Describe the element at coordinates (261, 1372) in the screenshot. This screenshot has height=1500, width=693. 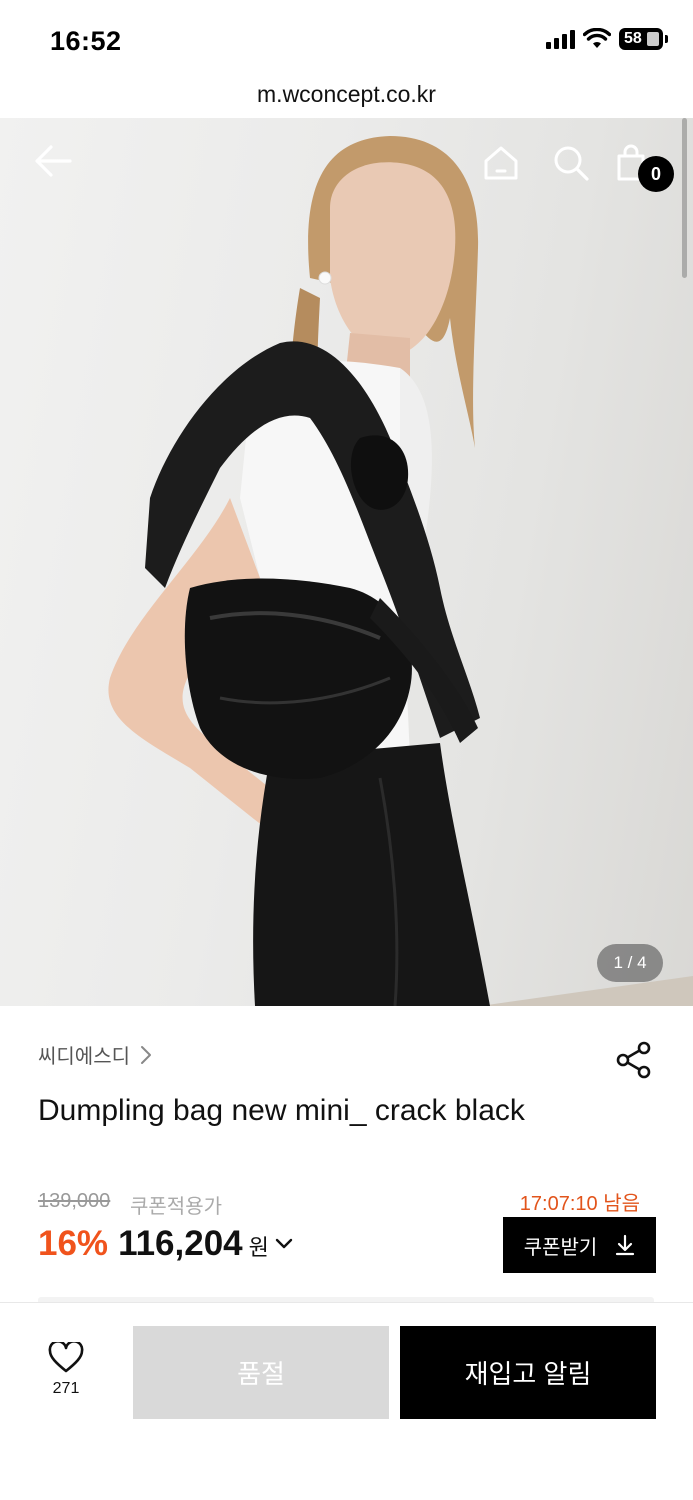
I see `soldout-button: 품절` at that location.